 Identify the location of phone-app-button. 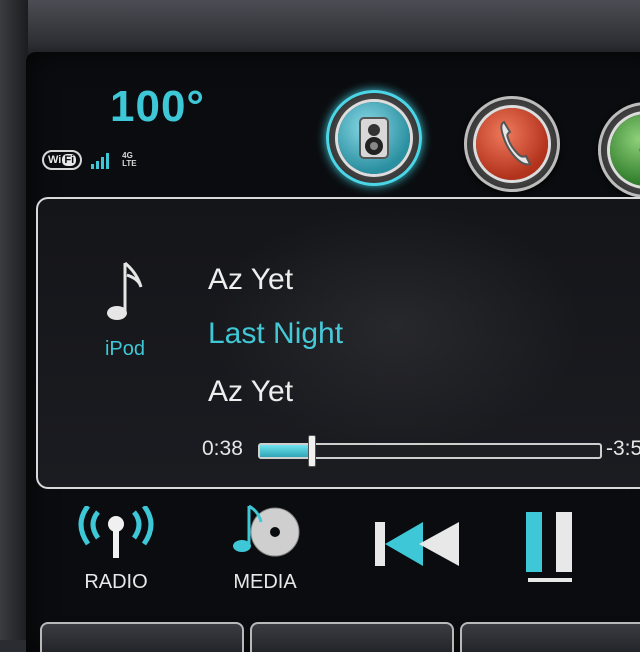
(512, 144).